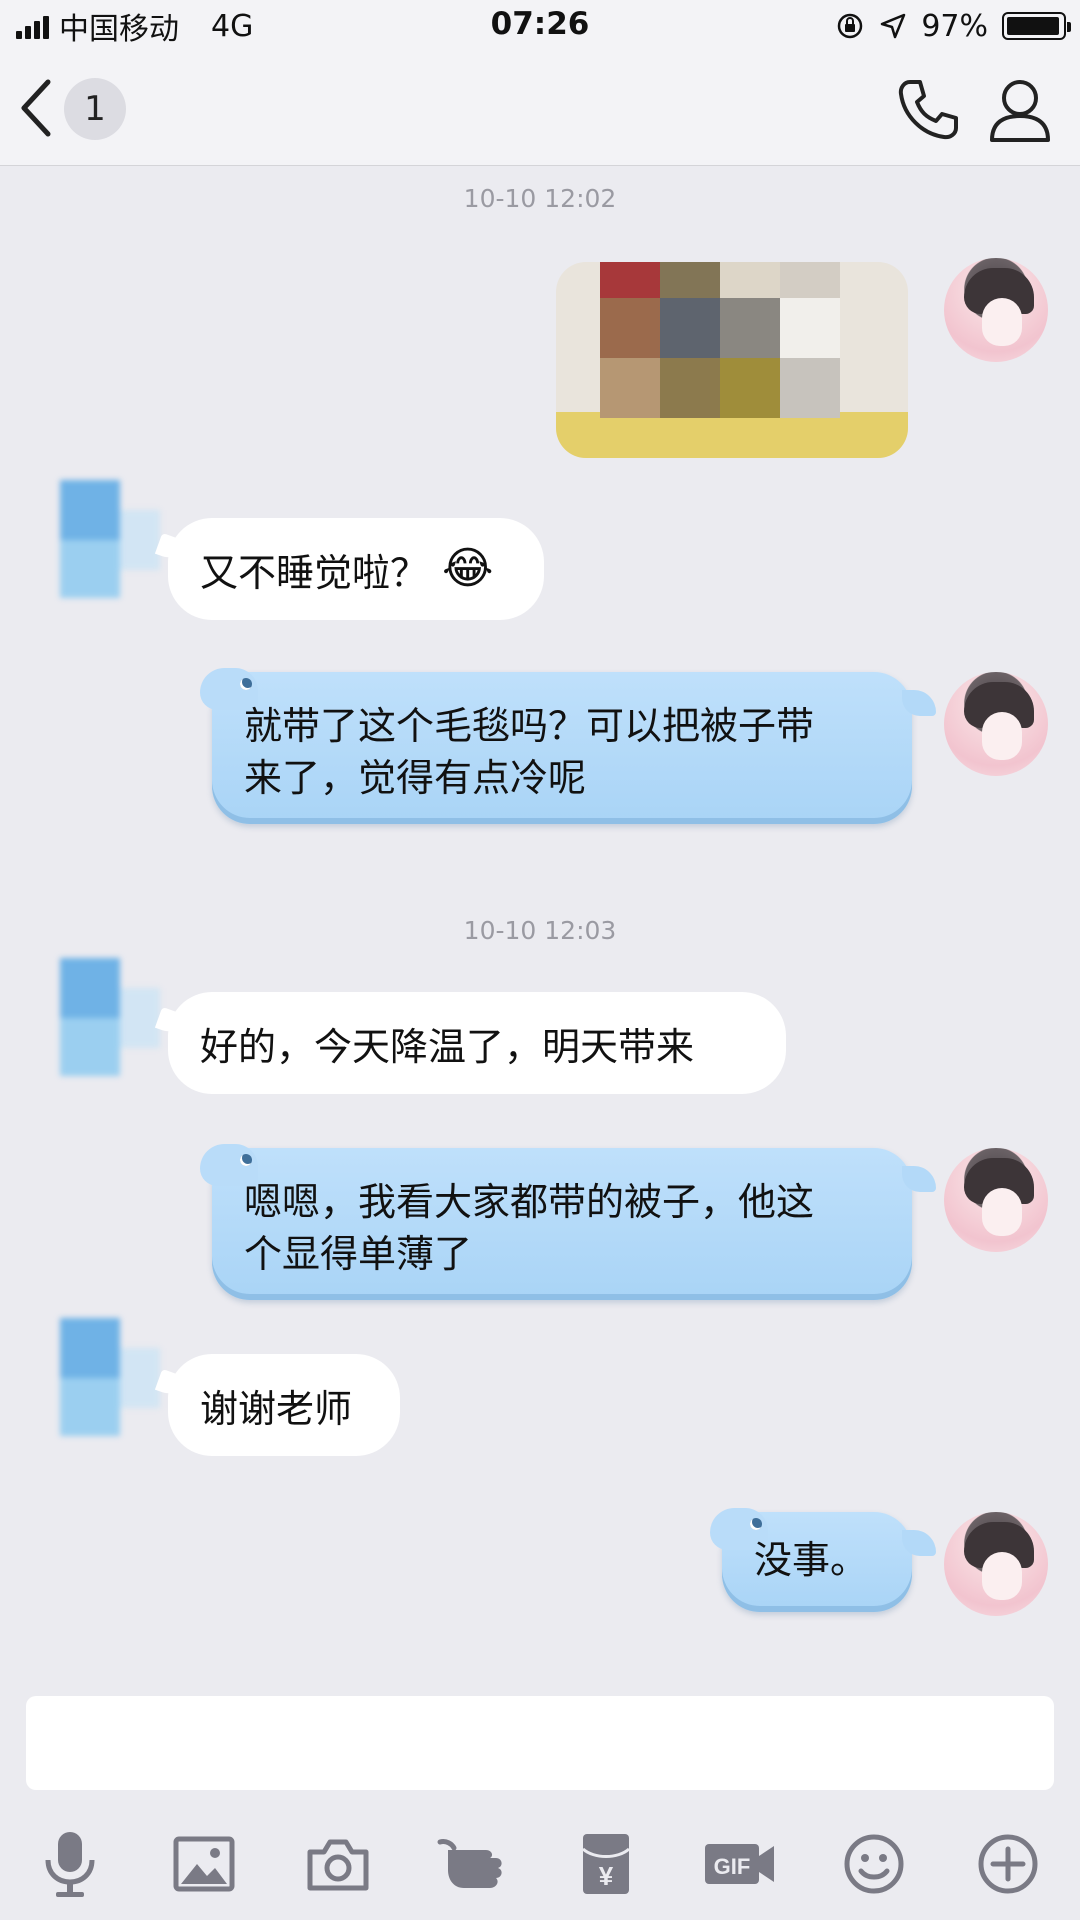 The height and width of the screenshot is (1920, 1080). I want to click on person-icon, so click(1020, 111).